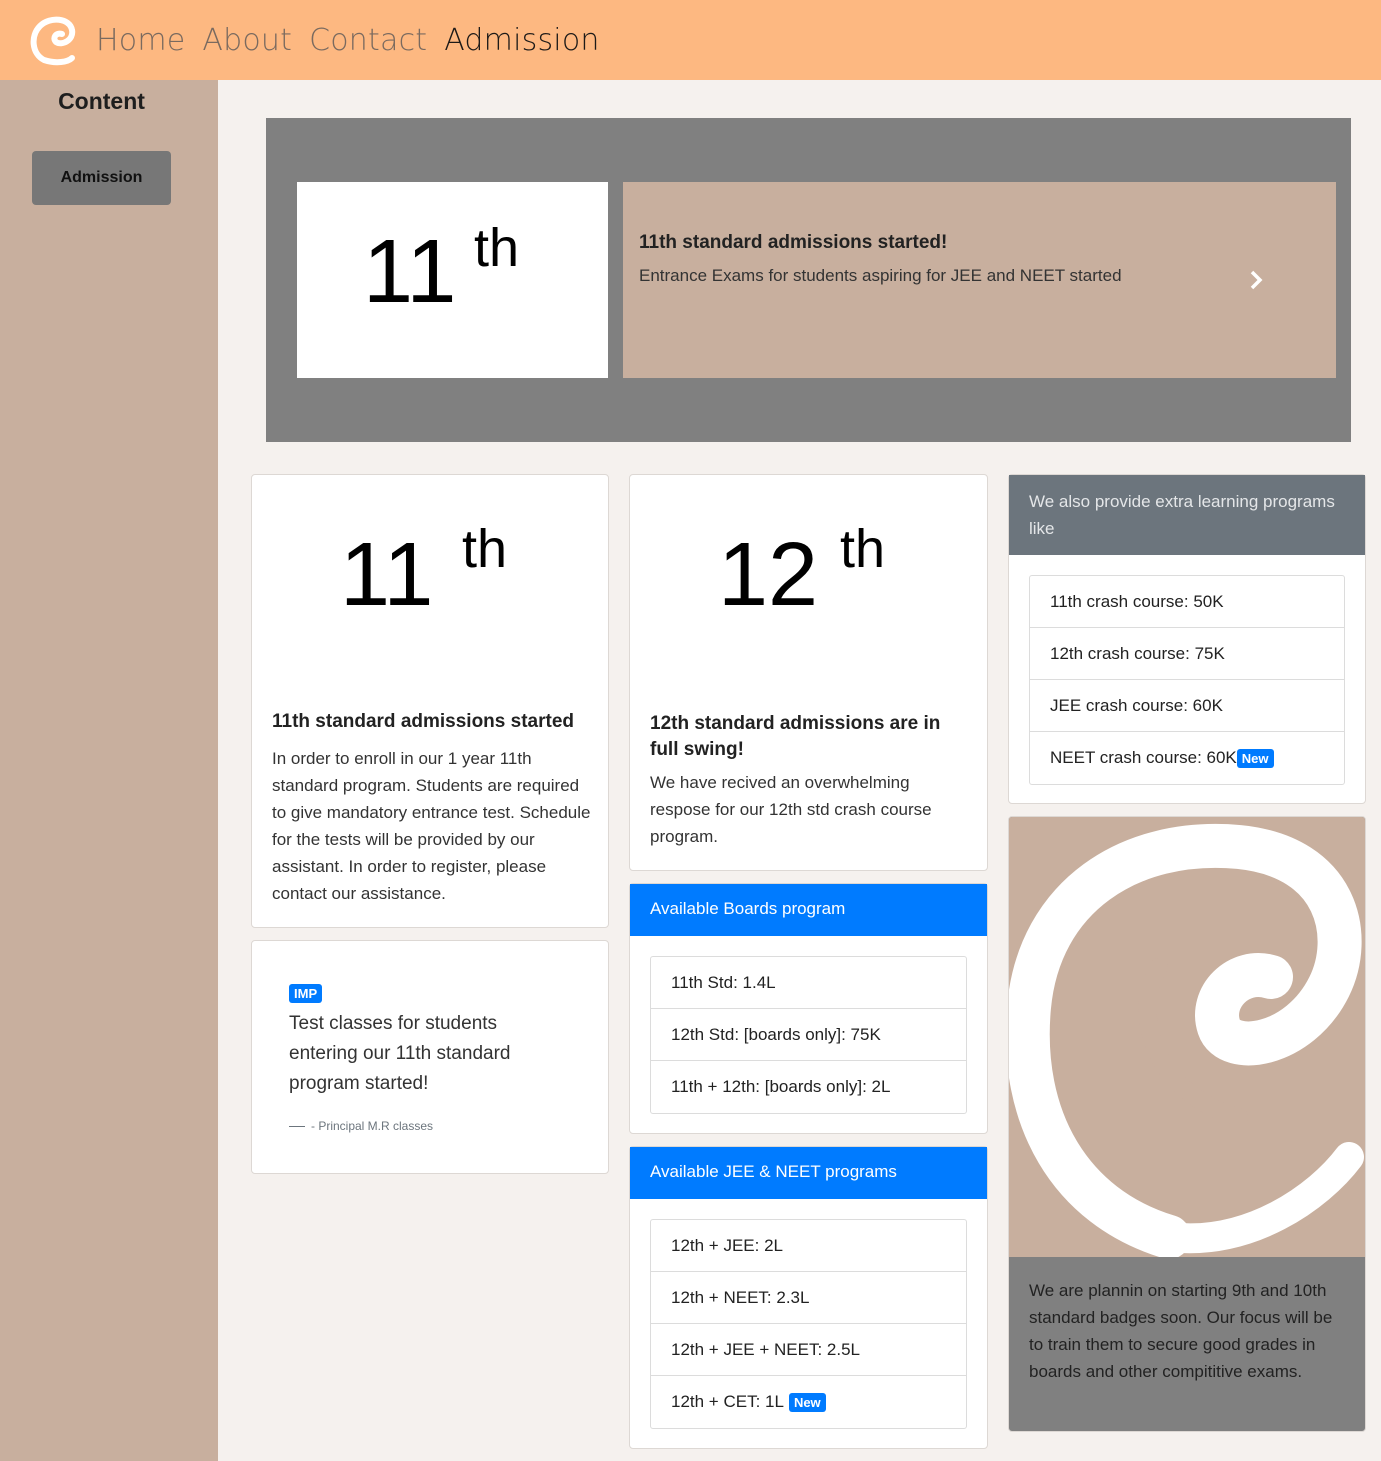 This screenshot has width=1381, height=1461. I want to click on nav-link-home: Home, so click(140, 40).